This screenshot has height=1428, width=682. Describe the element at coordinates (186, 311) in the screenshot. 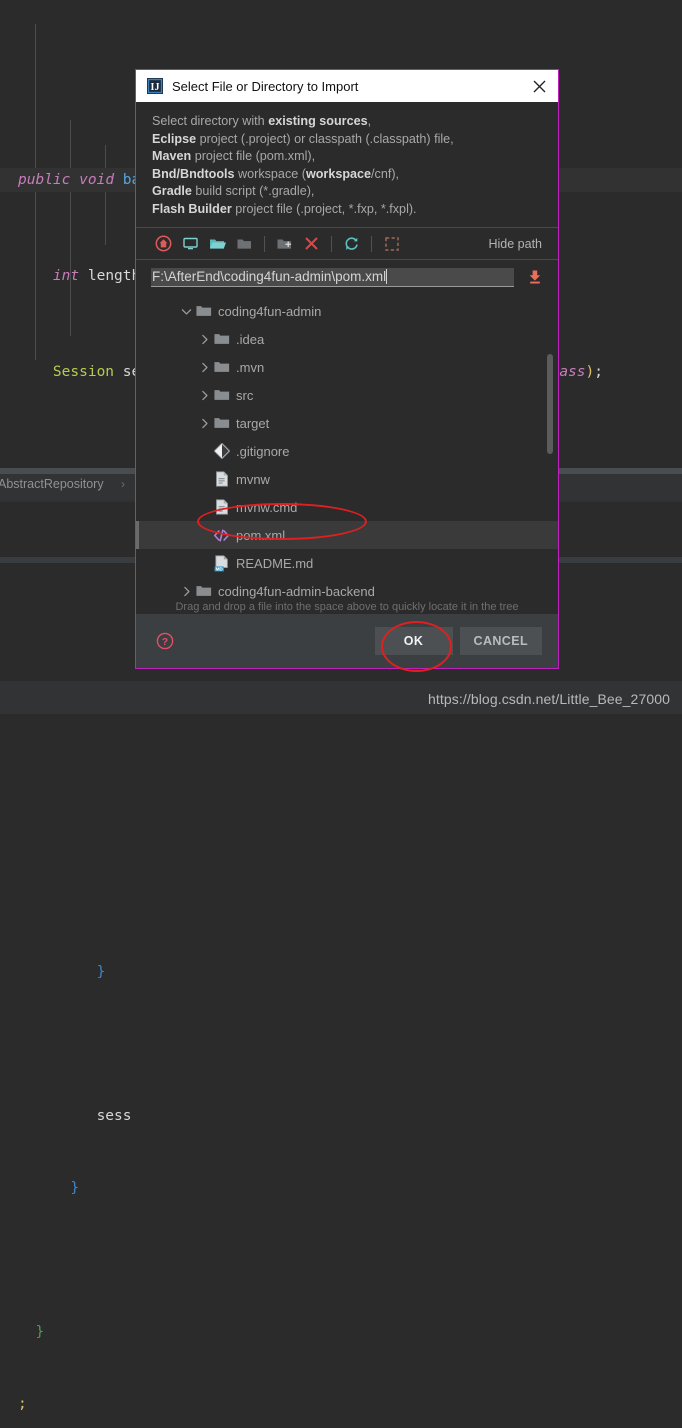

I see `chevron-down-icon` at that location.